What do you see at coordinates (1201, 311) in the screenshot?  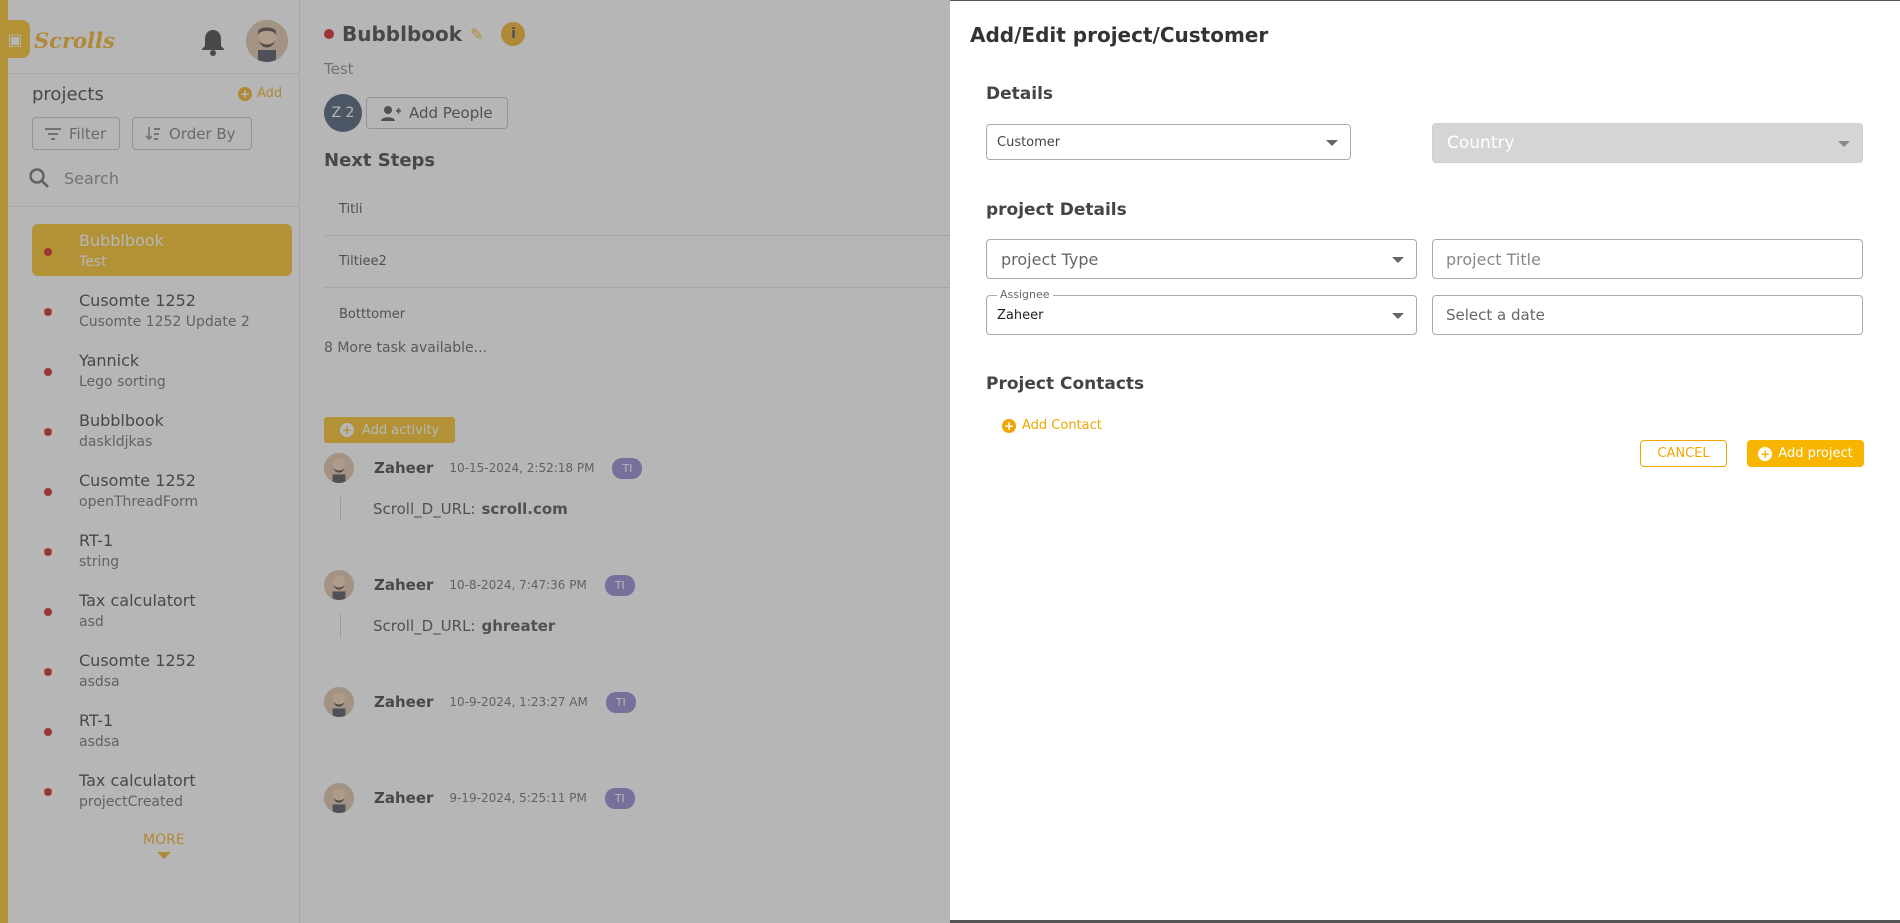 I see `assignee-select: Assignee Zaheer` at bounding box center [1201, 311].